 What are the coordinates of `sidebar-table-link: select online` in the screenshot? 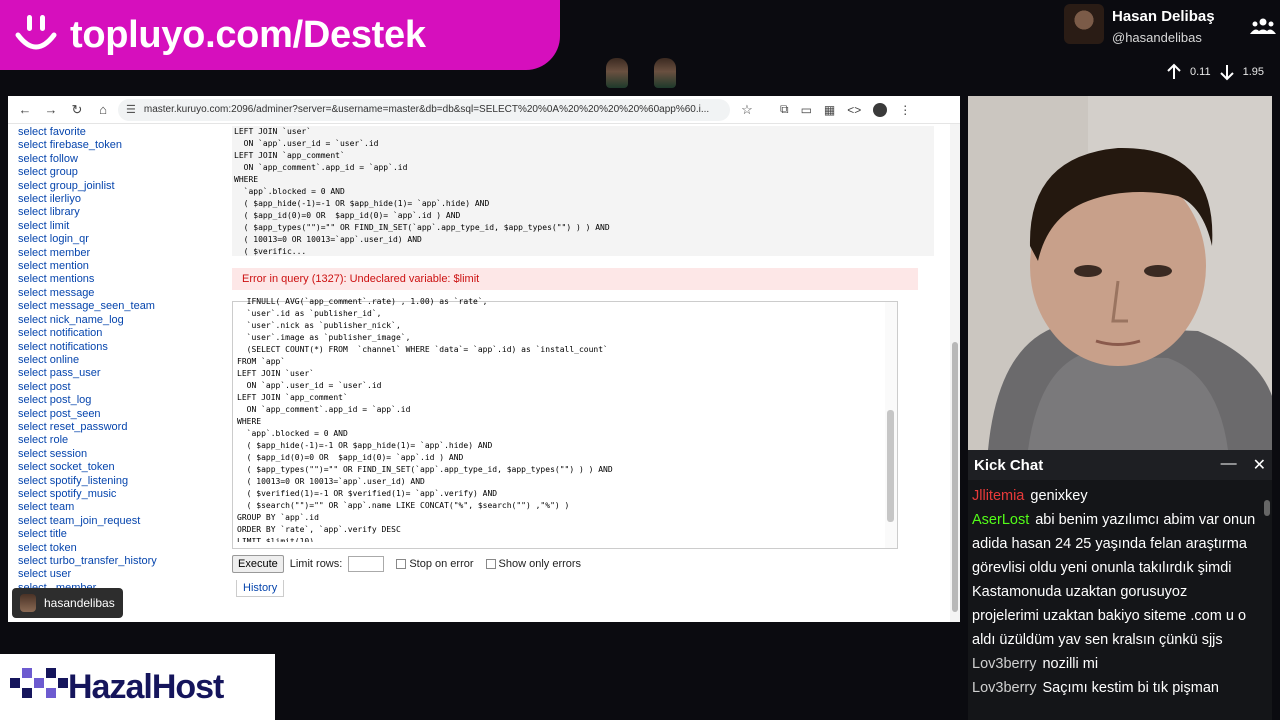 It's located at (118, 360).